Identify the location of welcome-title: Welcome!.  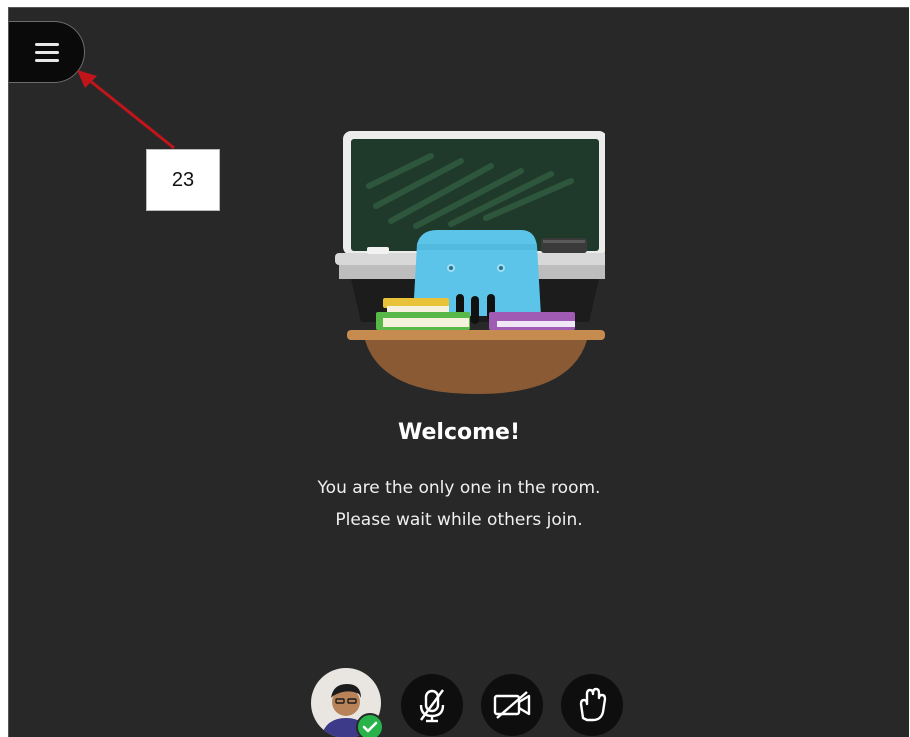
(459, 432).